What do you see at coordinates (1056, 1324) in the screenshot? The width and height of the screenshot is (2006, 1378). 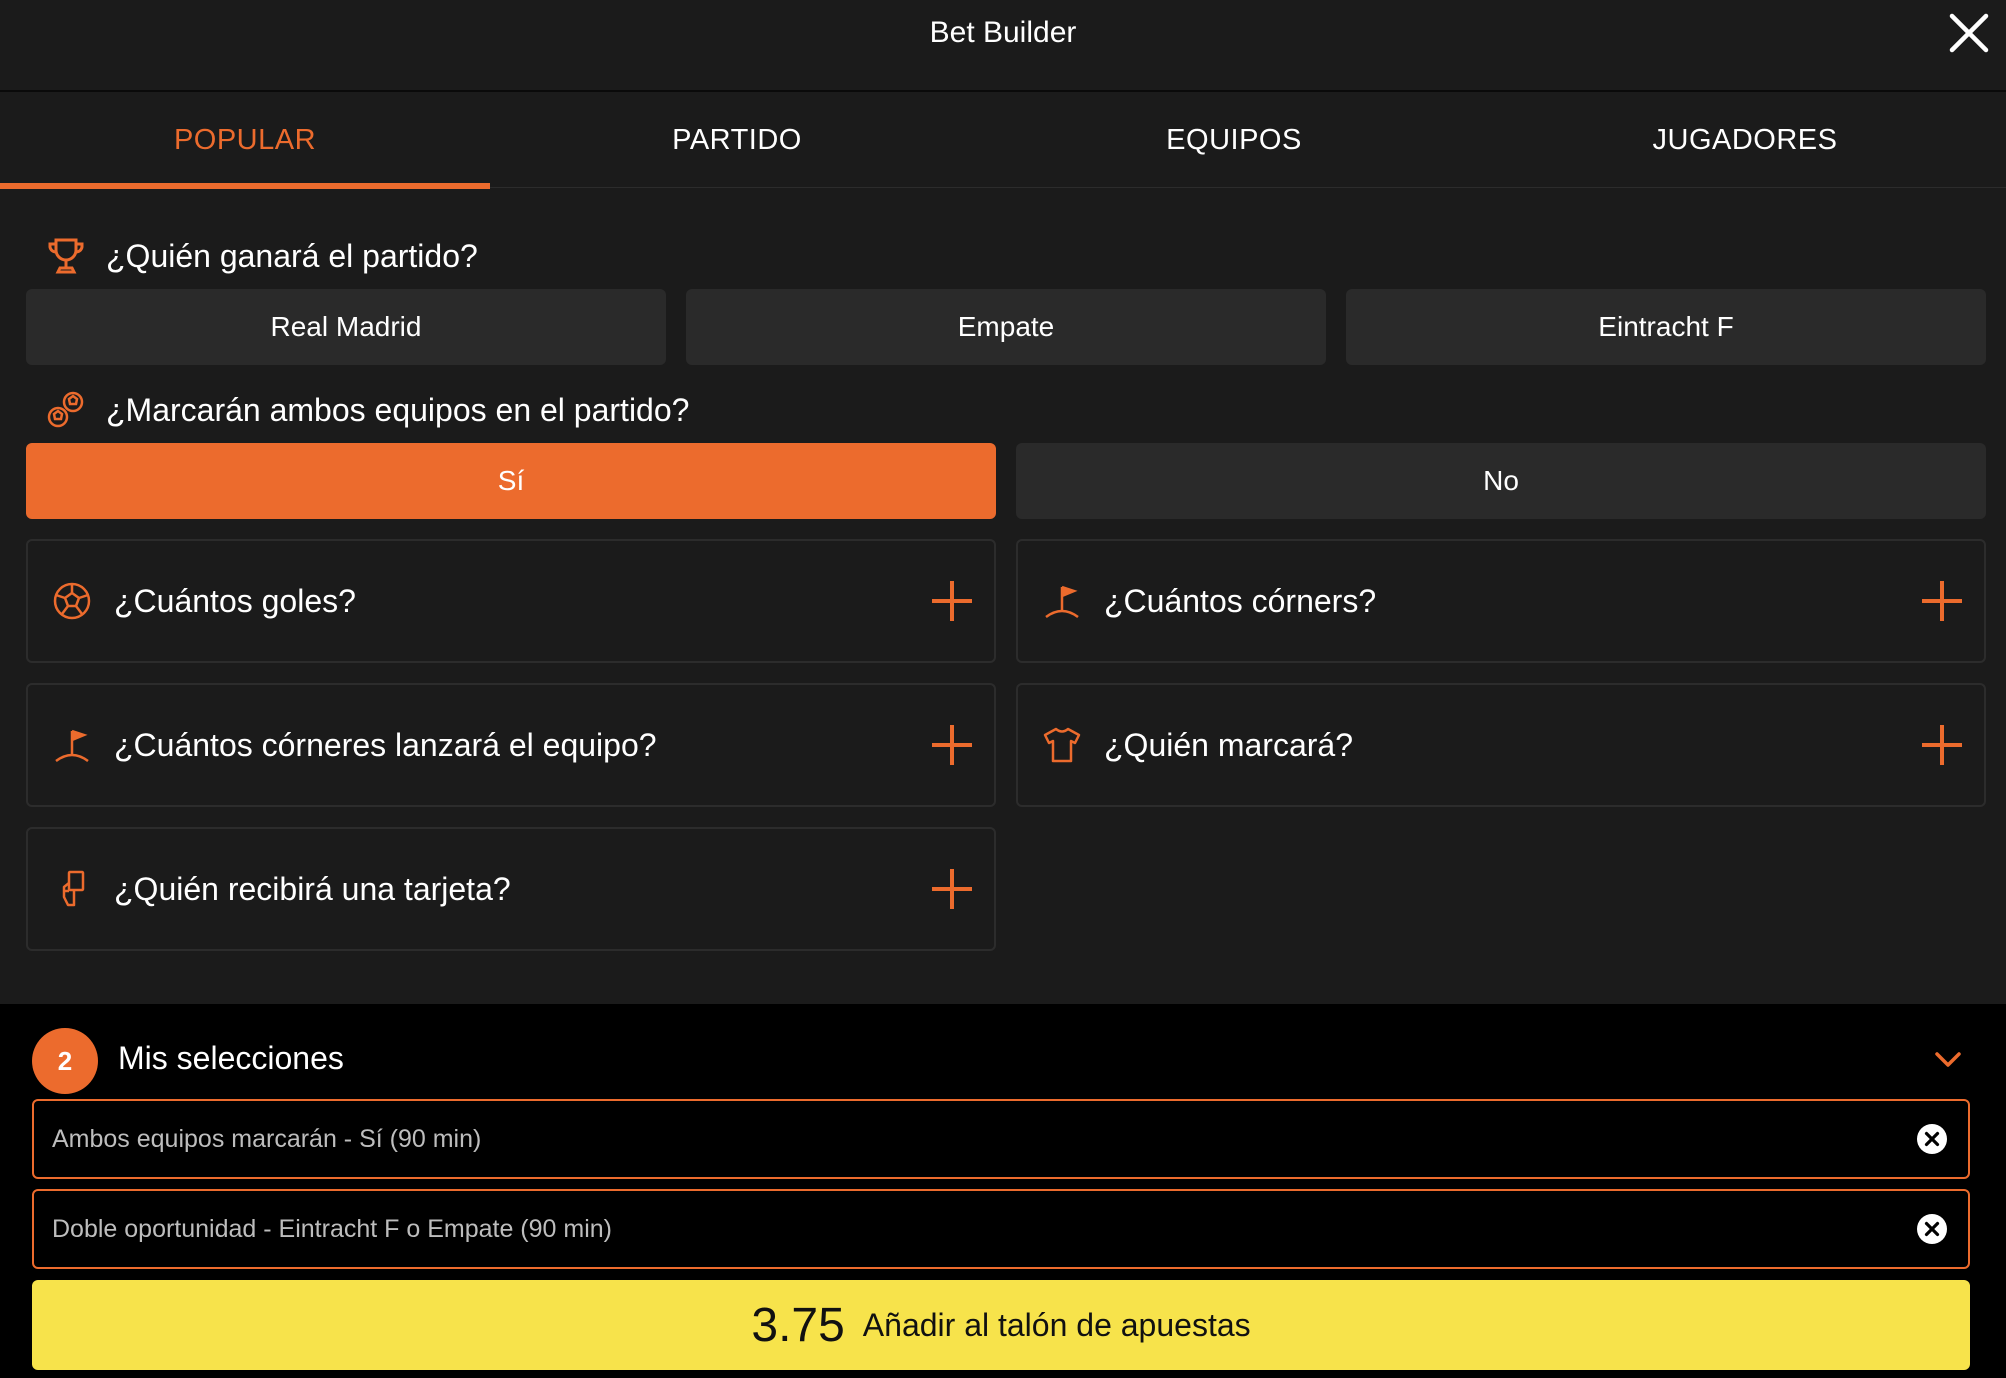 I see `add-to-betslip-label: Añadir al talón de apuestas` at bounding box center [1056, 1324].